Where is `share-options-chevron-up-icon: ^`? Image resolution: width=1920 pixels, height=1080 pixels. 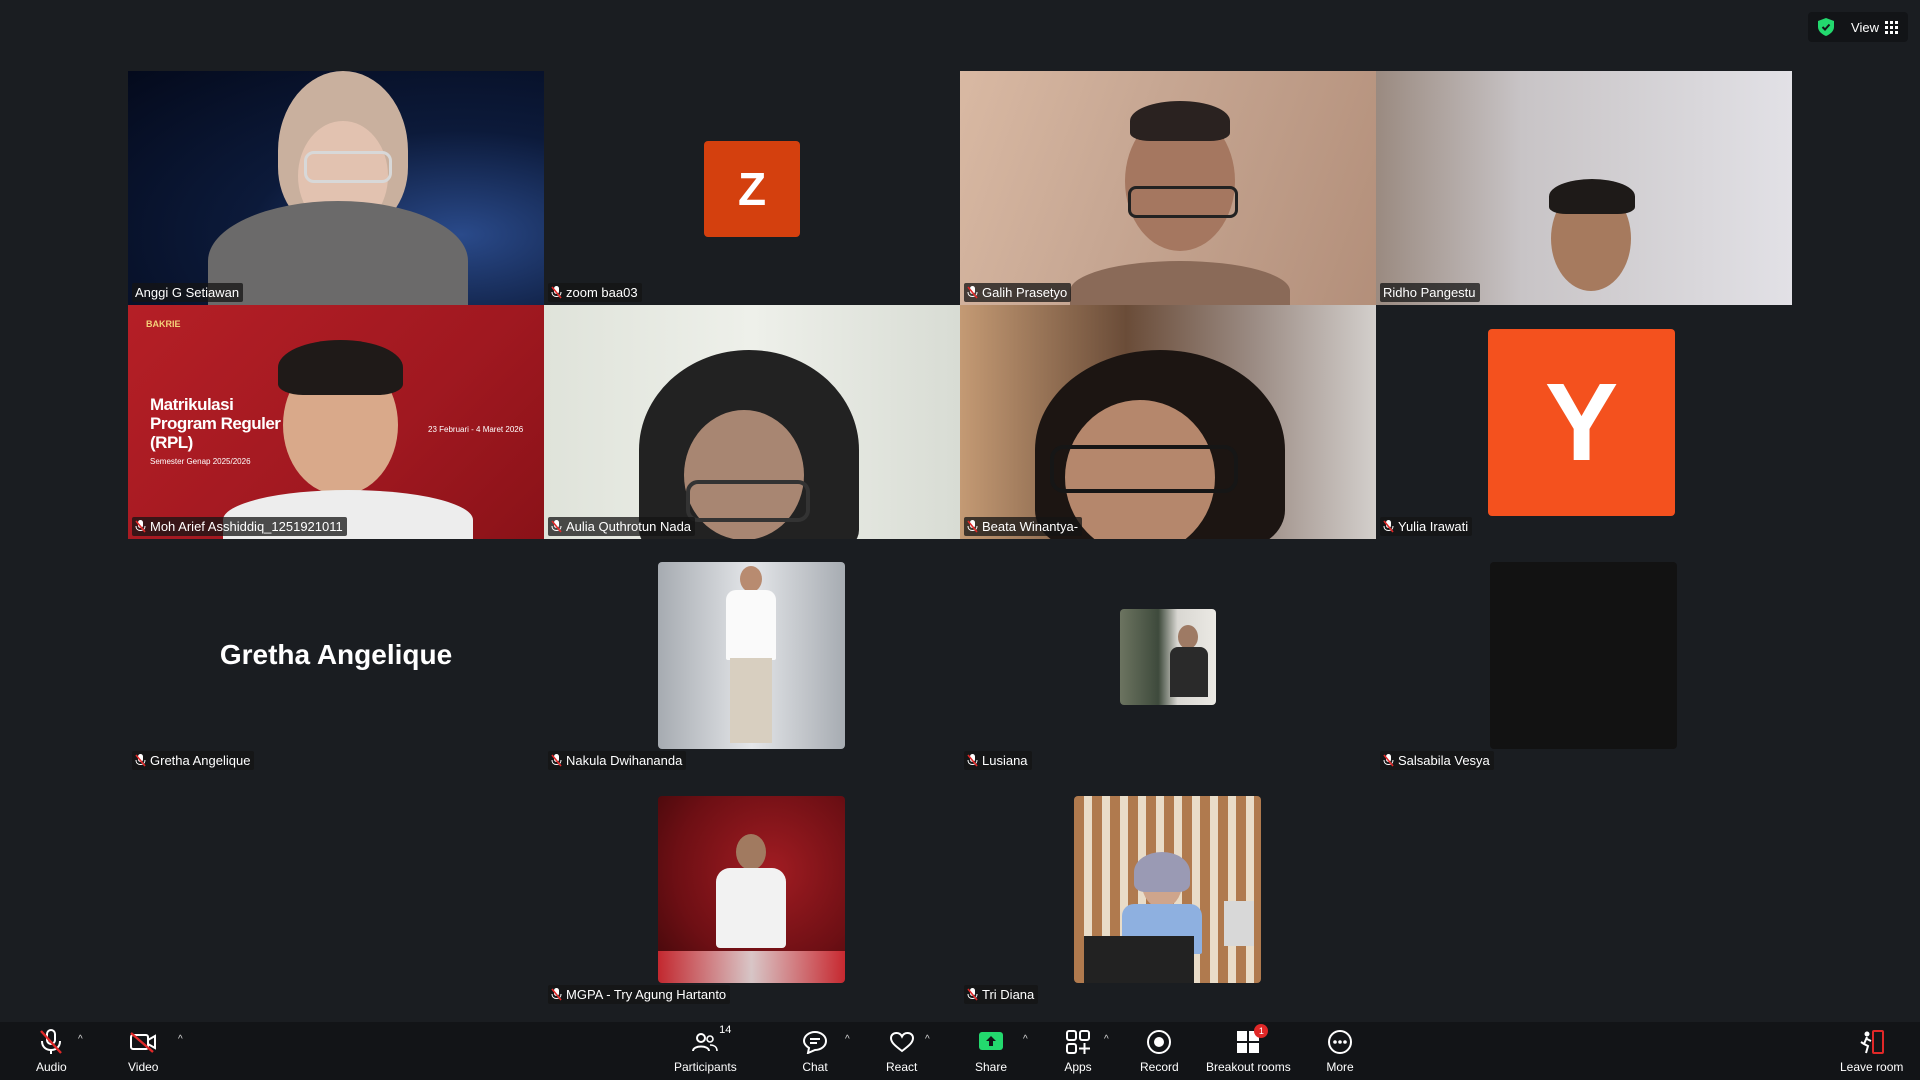
share-options-chevron-up-icon: ^ is located at coordinates (1025, 1039).